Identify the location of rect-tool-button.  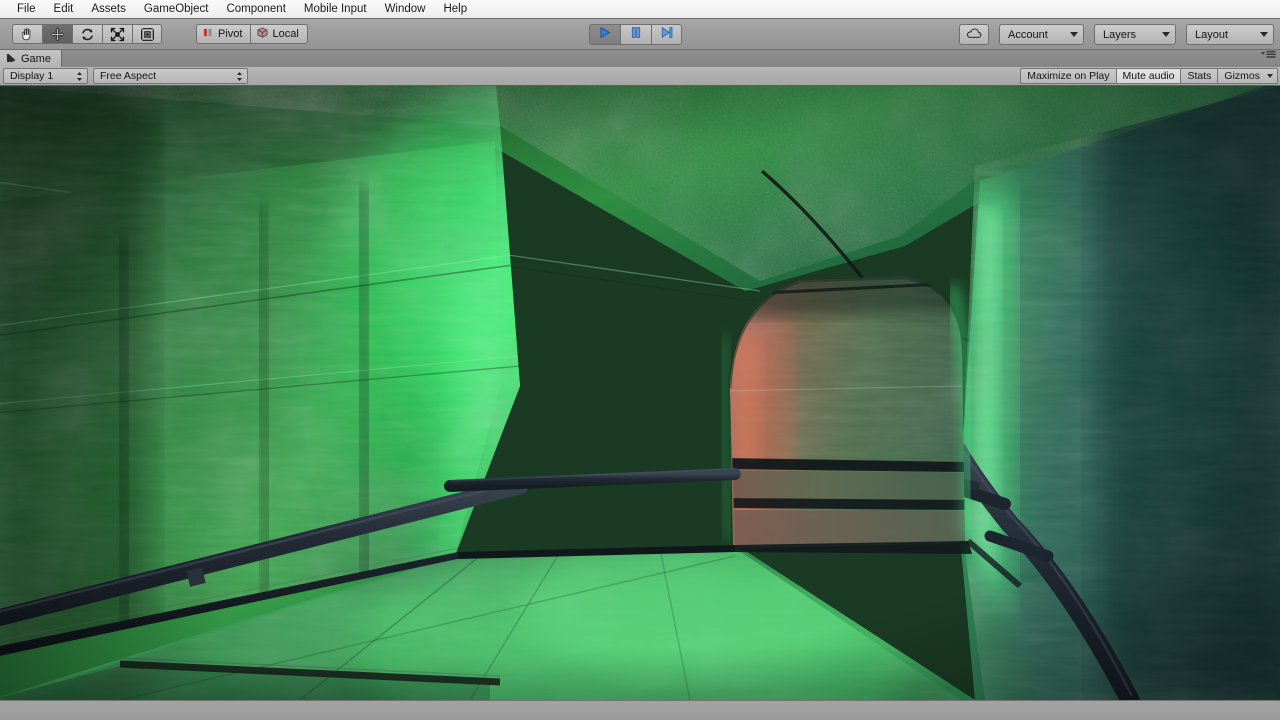
(147, 34).